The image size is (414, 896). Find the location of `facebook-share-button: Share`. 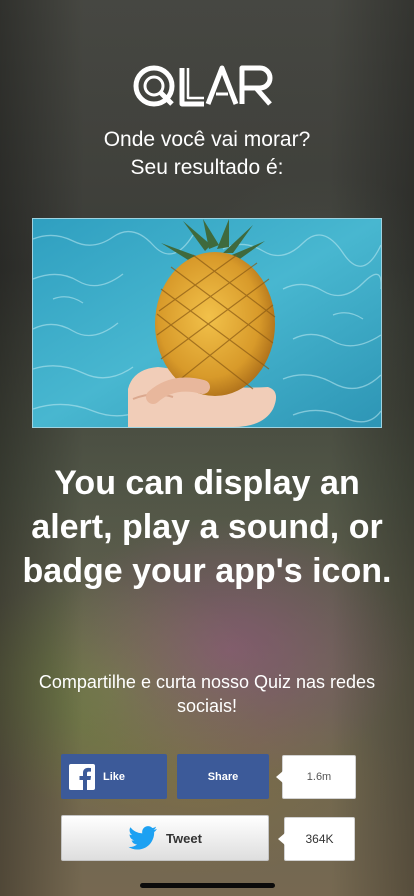

facebook-share-button: Share is located at coordinates (223, 776).